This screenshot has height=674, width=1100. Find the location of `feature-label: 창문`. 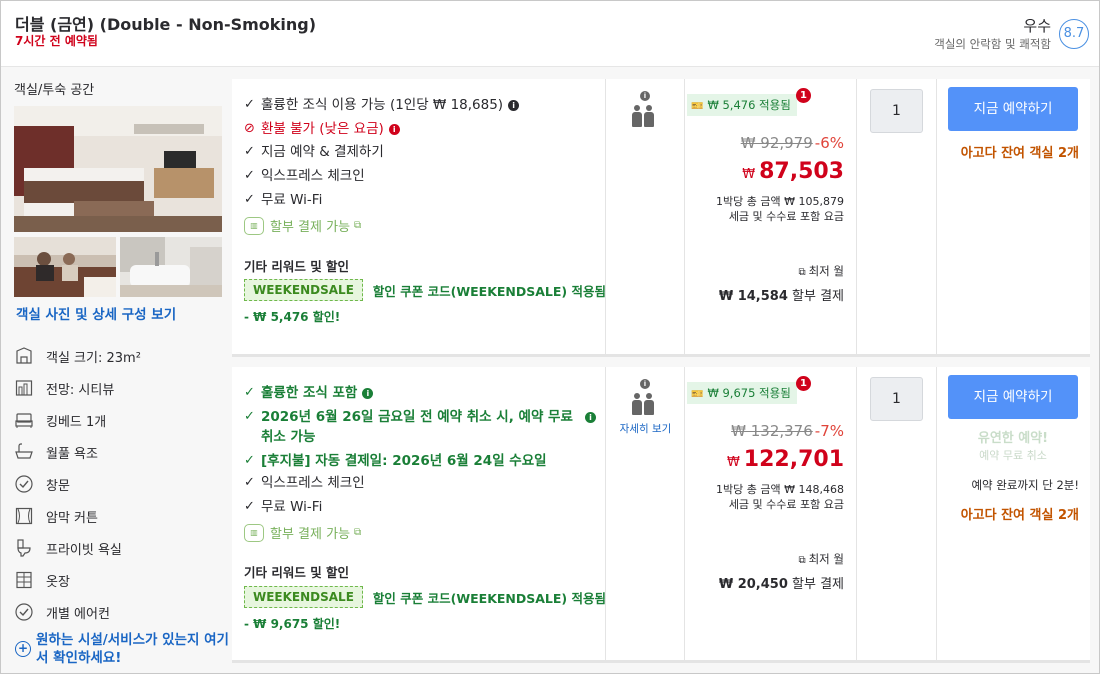

feature-label: 창문 is located at coordinates (58, 486).